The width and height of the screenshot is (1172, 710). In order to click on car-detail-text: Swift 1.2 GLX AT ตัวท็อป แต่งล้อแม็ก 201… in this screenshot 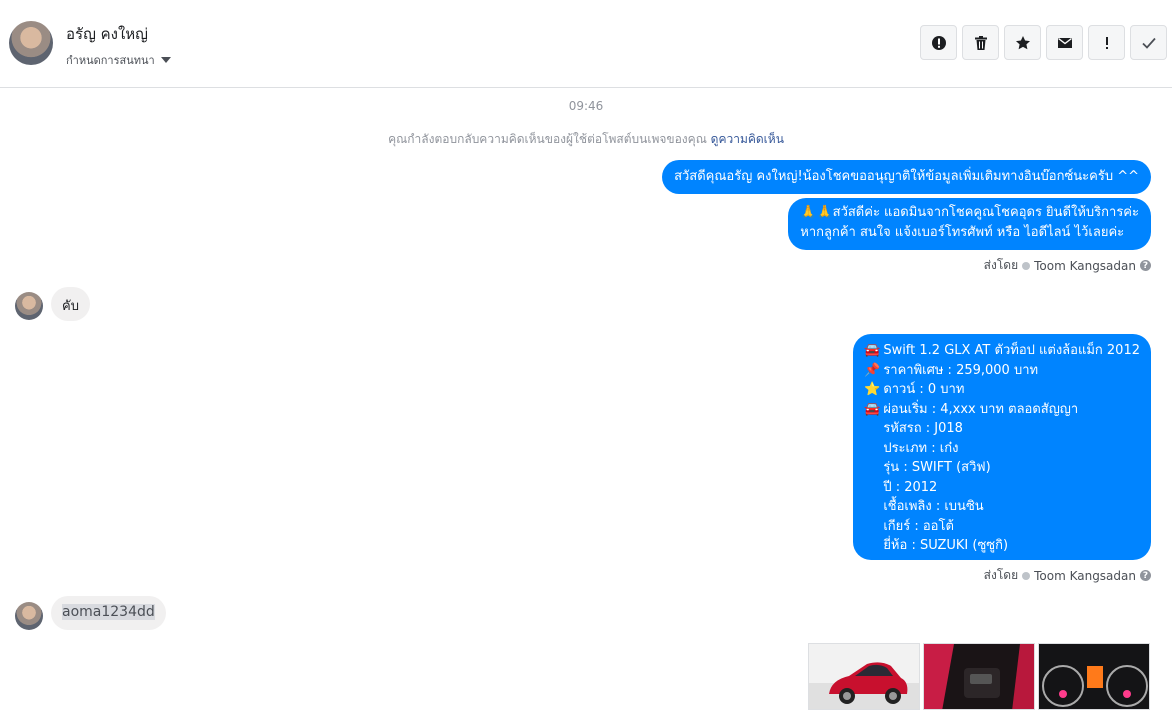, I will do `click(1011, 350)`.